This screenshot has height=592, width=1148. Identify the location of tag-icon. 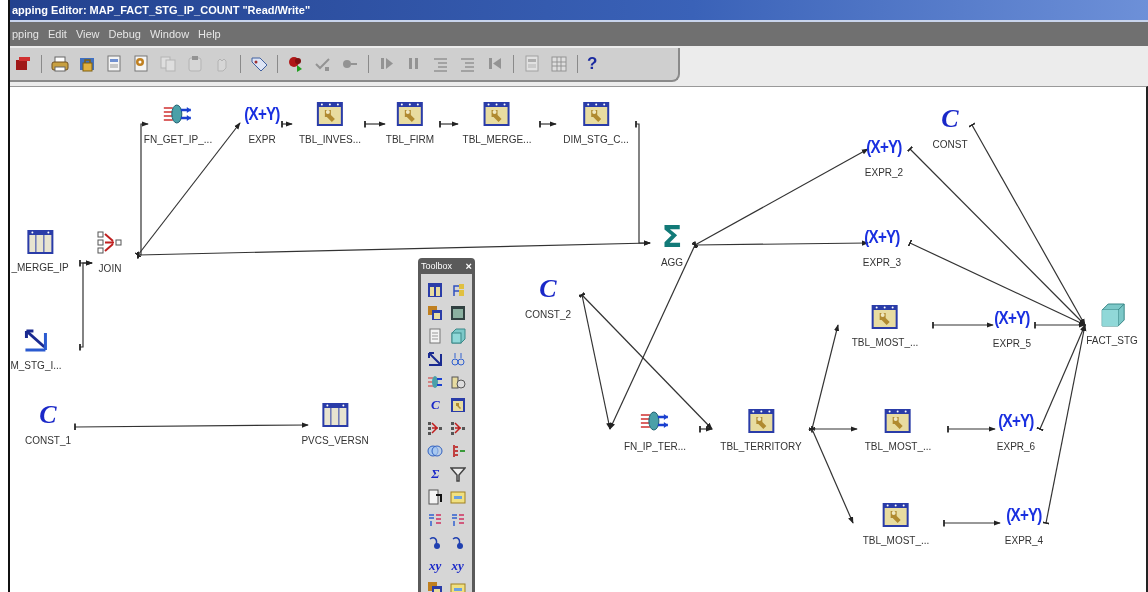
(259, 64).